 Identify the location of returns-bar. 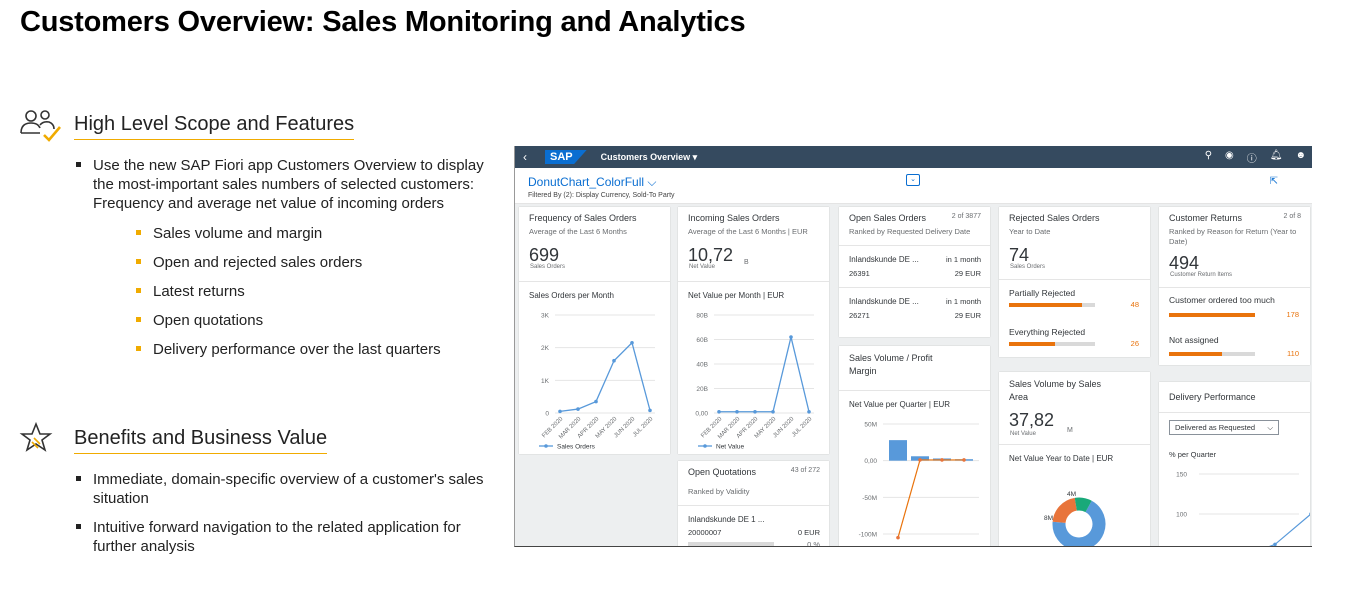
(1212, 315).